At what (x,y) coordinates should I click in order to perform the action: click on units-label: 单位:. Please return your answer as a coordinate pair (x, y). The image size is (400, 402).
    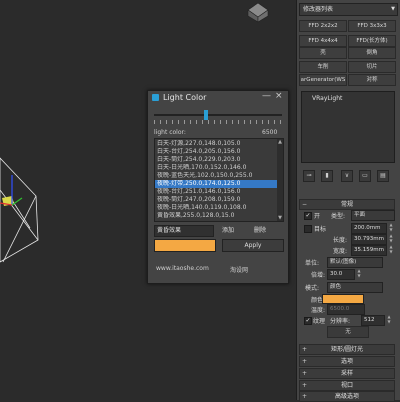
    Looking at the image, I should click on (312, 263).